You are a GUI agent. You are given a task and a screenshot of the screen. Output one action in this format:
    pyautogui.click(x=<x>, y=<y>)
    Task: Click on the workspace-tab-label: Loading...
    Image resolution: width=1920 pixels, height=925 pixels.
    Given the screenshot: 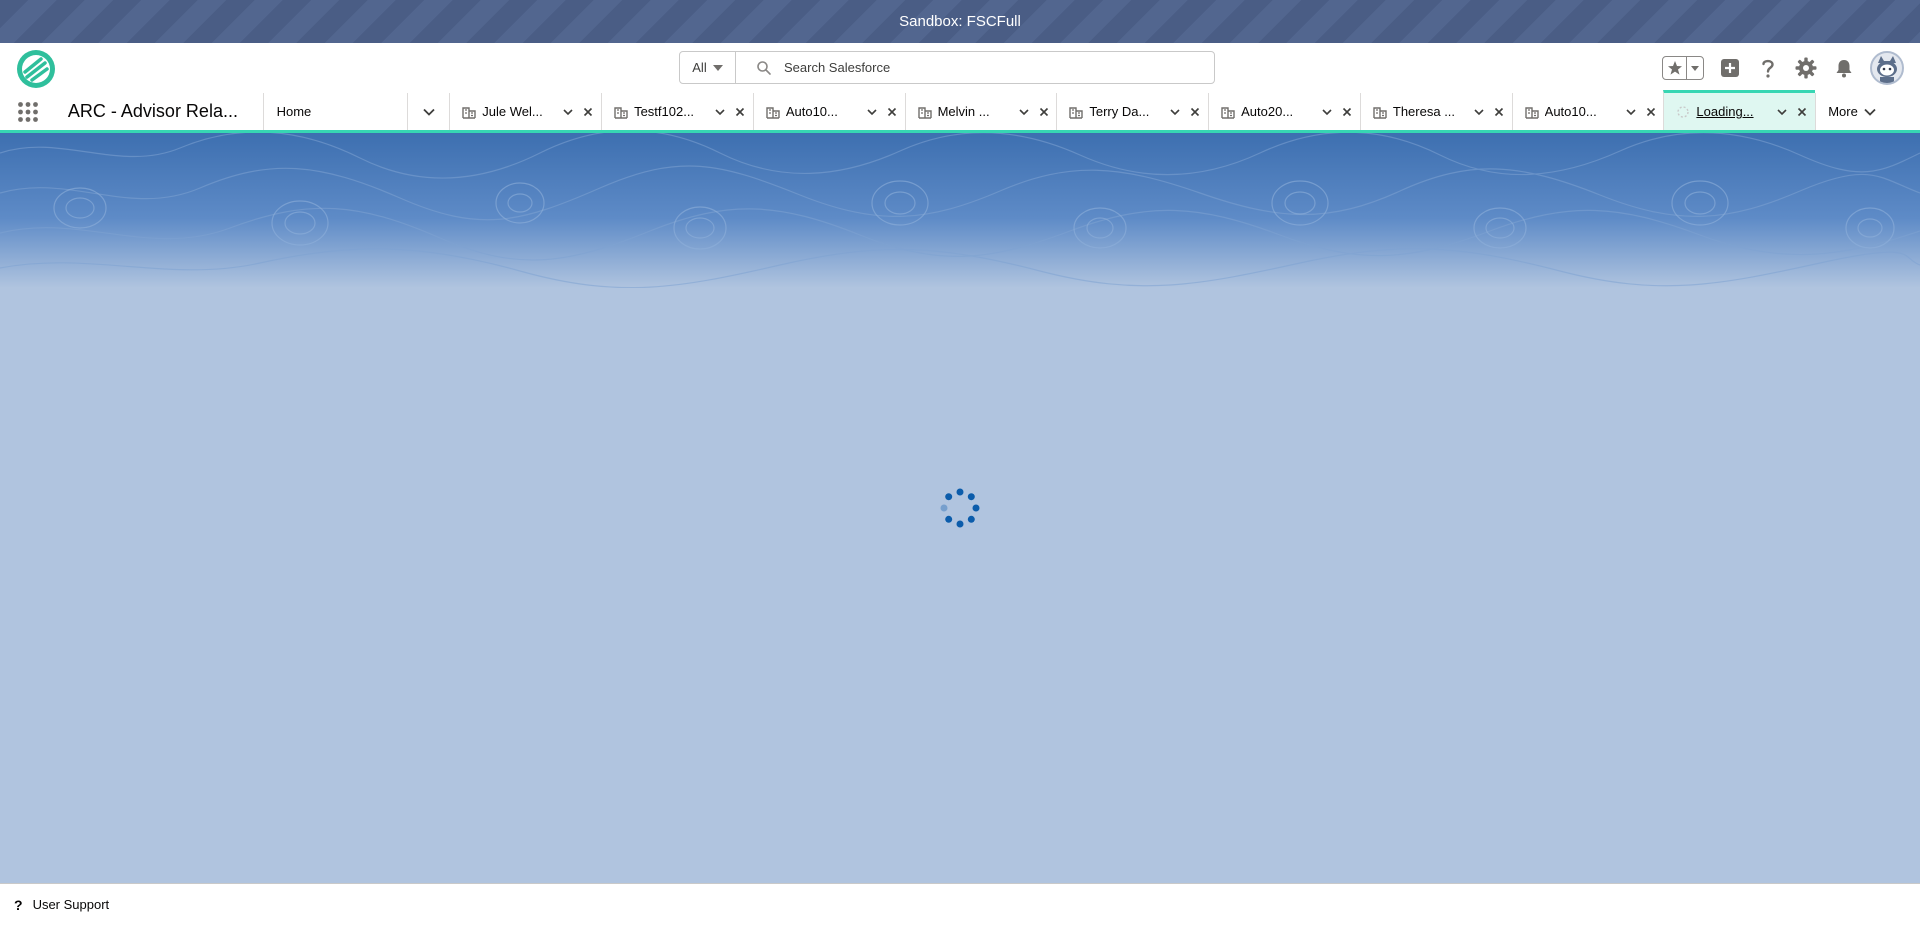 What is the action you would take?
    pyautogui.click(x=1725, y=111)
    